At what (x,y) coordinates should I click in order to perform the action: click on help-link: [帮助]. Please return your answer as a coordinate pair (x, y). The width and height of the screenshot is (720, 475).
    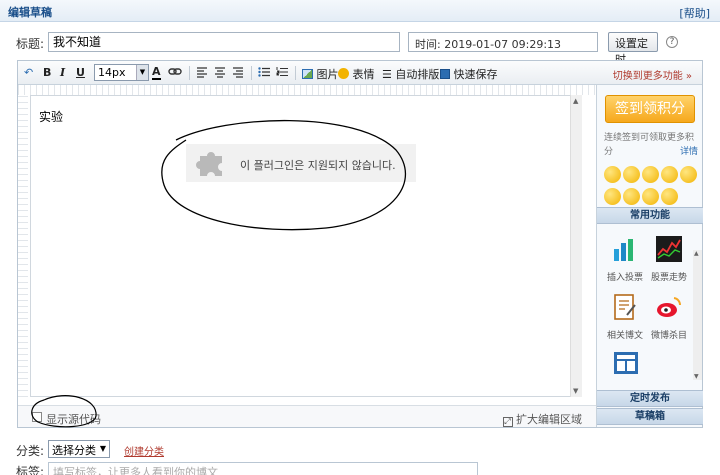
    Looking at the image, I should click on (694, 13).